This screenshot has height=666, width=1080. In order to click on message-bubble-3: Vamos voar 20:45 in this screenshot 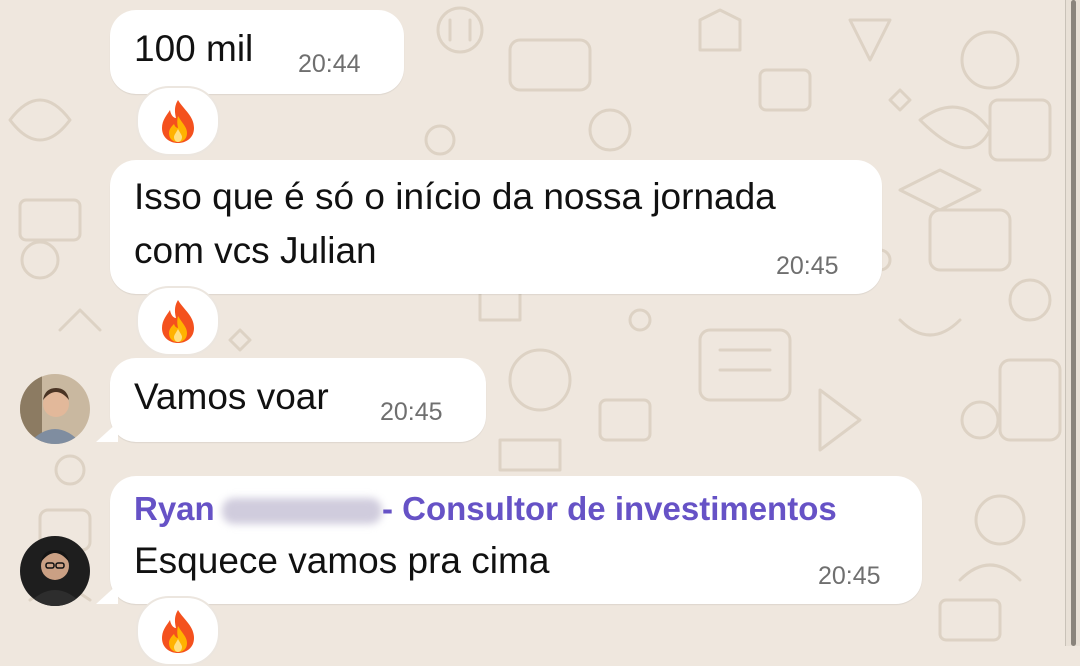, I will do `click(291, 400)`.